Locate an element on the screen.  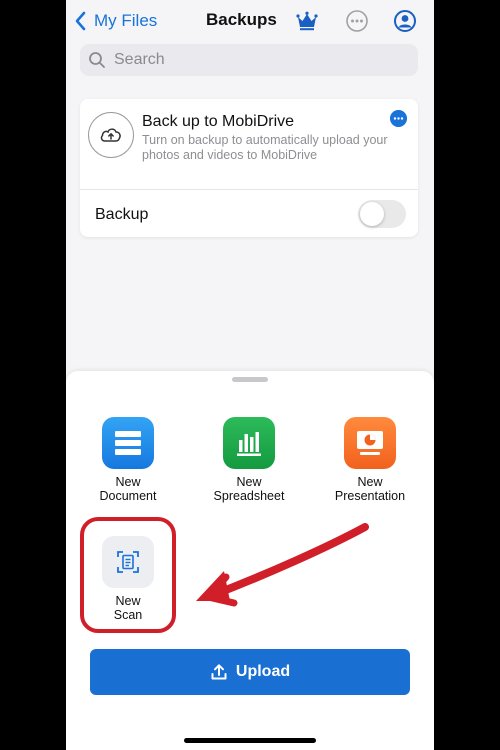
search-icon is located at coordinates (97, 60).